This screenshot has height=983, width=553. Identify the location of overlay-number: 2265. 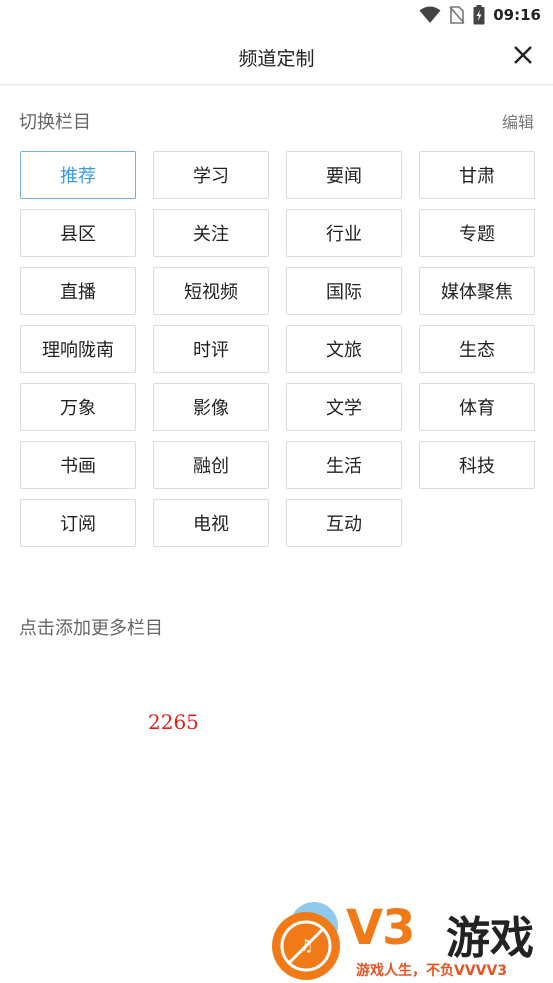
(173, 722).